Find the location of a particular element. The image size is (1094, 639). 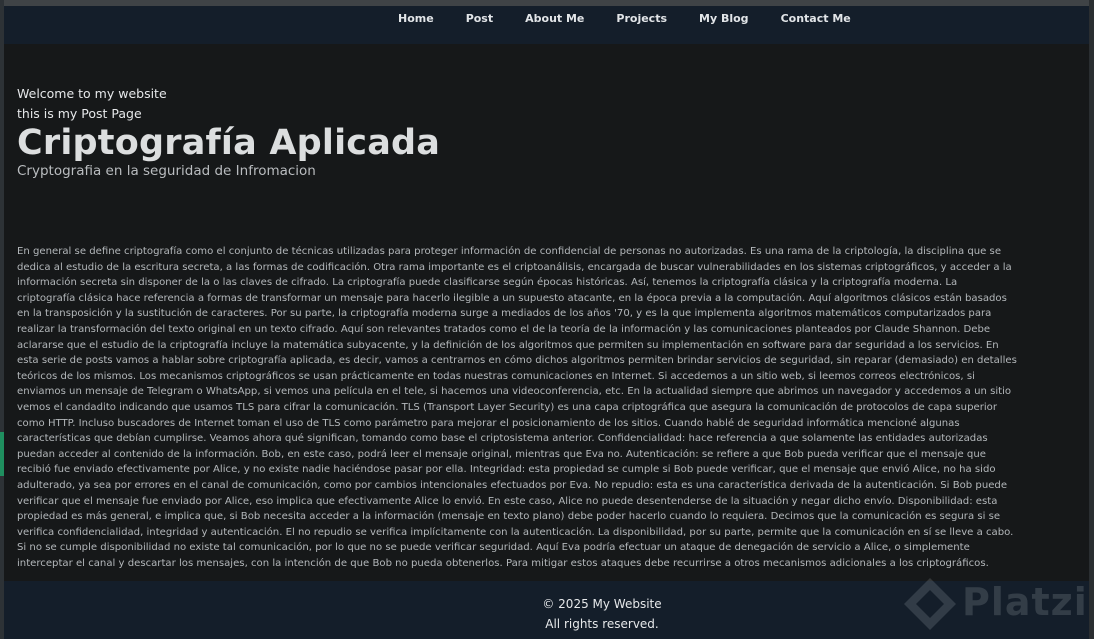

nav-item-about-me: About Me is located at coordinates (554, 18).